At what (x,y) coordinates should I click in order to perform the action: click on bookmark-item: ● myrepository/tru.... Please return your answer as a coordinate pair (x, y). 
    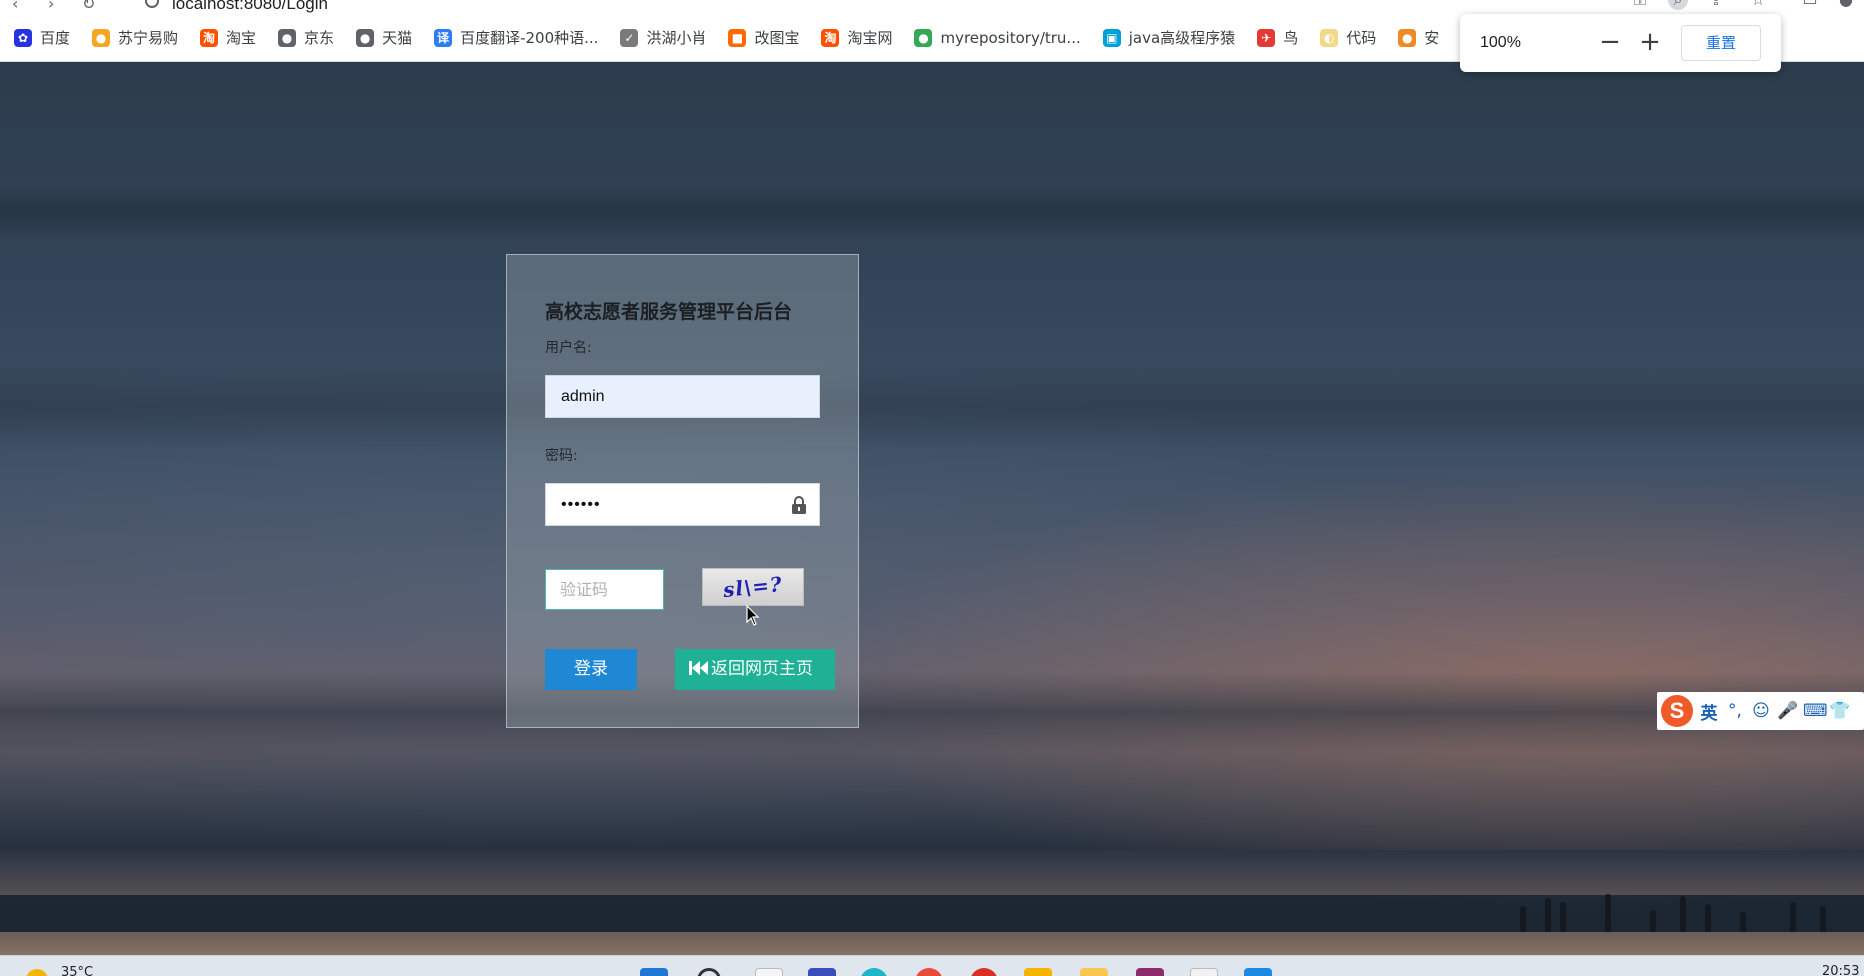
    Looking at the image, I should click on (997, 37).